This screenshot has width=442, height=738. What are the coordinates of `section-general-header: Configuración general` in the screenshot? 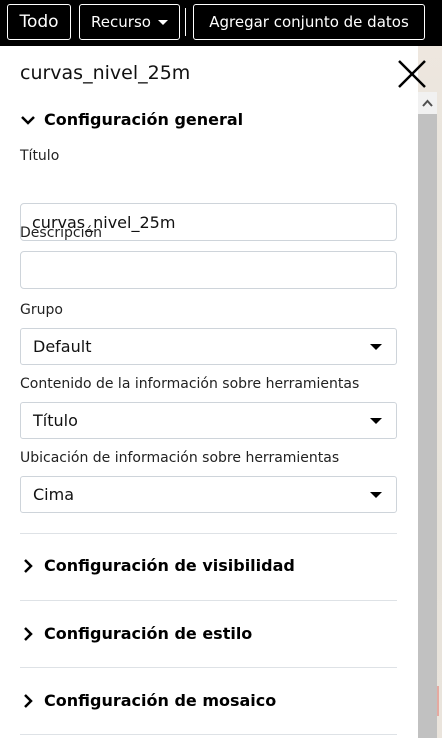 It's located at (131, 119).